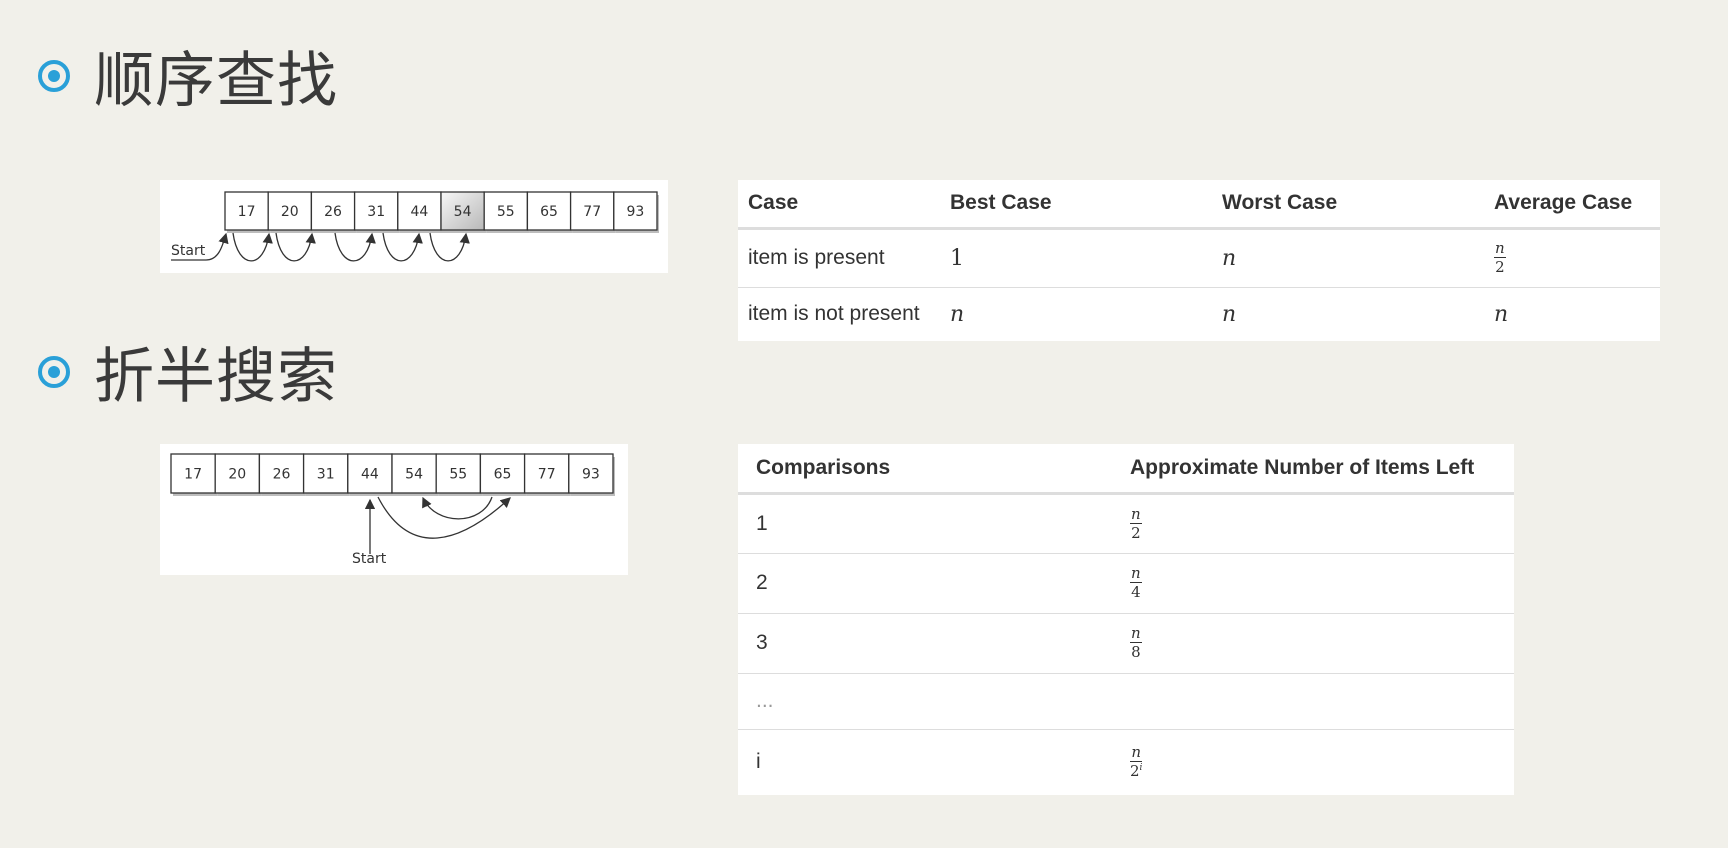  What do you see at coordinates (933, 469) in the screenshot?
I see `header-comparisons: Comparisons` at bounding box center [933, 469].